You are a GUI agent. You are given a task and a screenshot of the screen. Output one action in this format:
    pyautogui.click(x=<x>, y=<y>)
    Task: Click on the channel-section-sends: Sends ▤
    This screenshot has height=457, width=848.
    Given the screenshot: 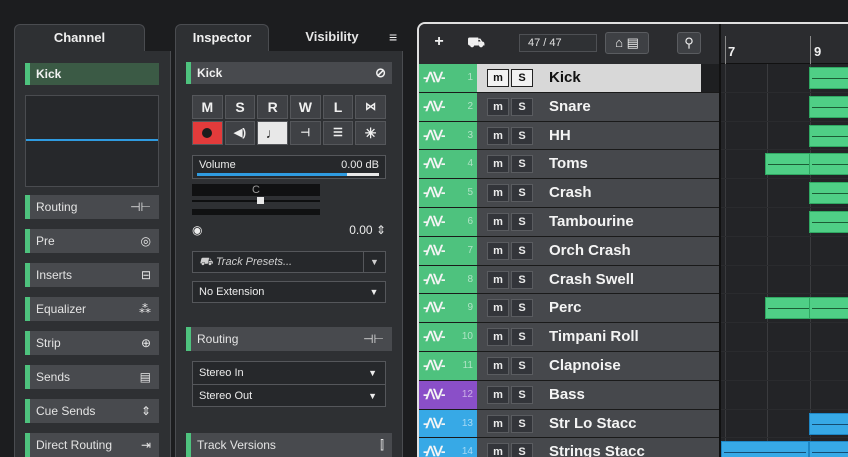 What is the action you would take?
    pyautogui.click(x=92, y=377)
    